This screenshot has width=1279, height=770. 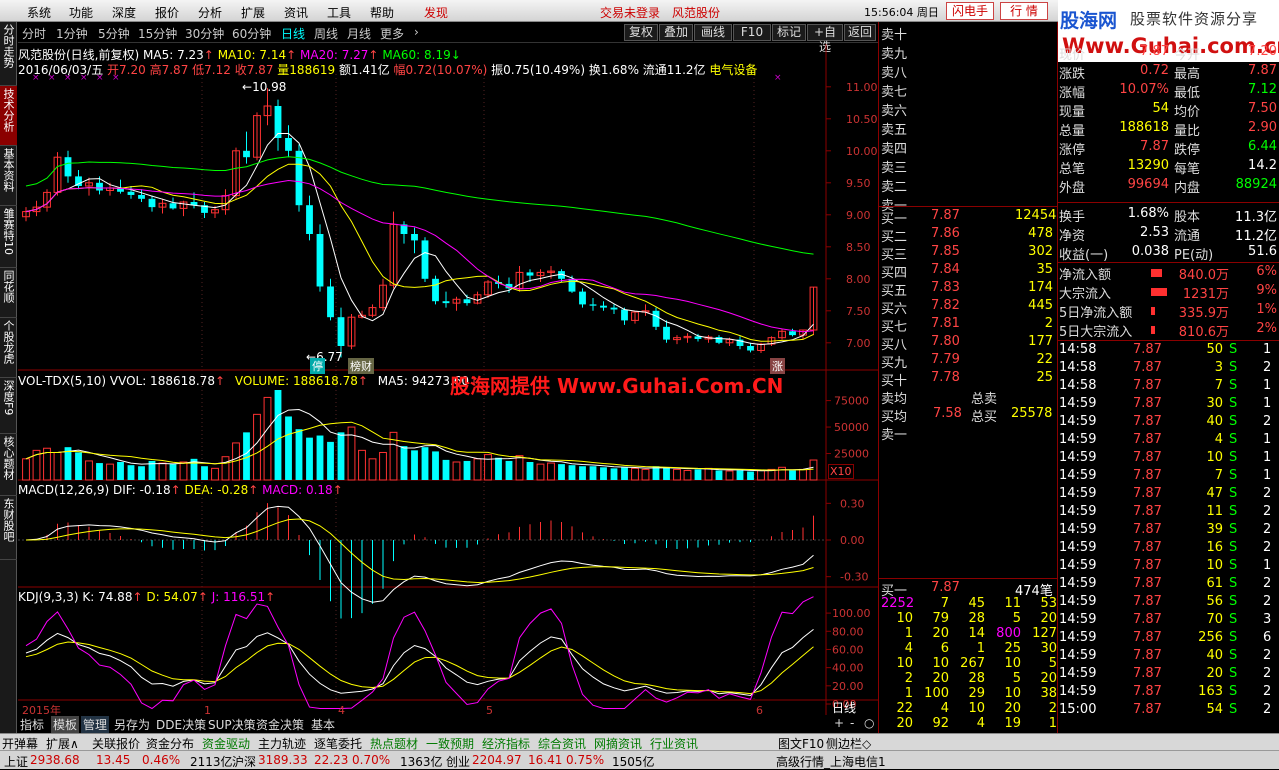 I want to click on menu-help: 帮助, so click(x=382, y=12).